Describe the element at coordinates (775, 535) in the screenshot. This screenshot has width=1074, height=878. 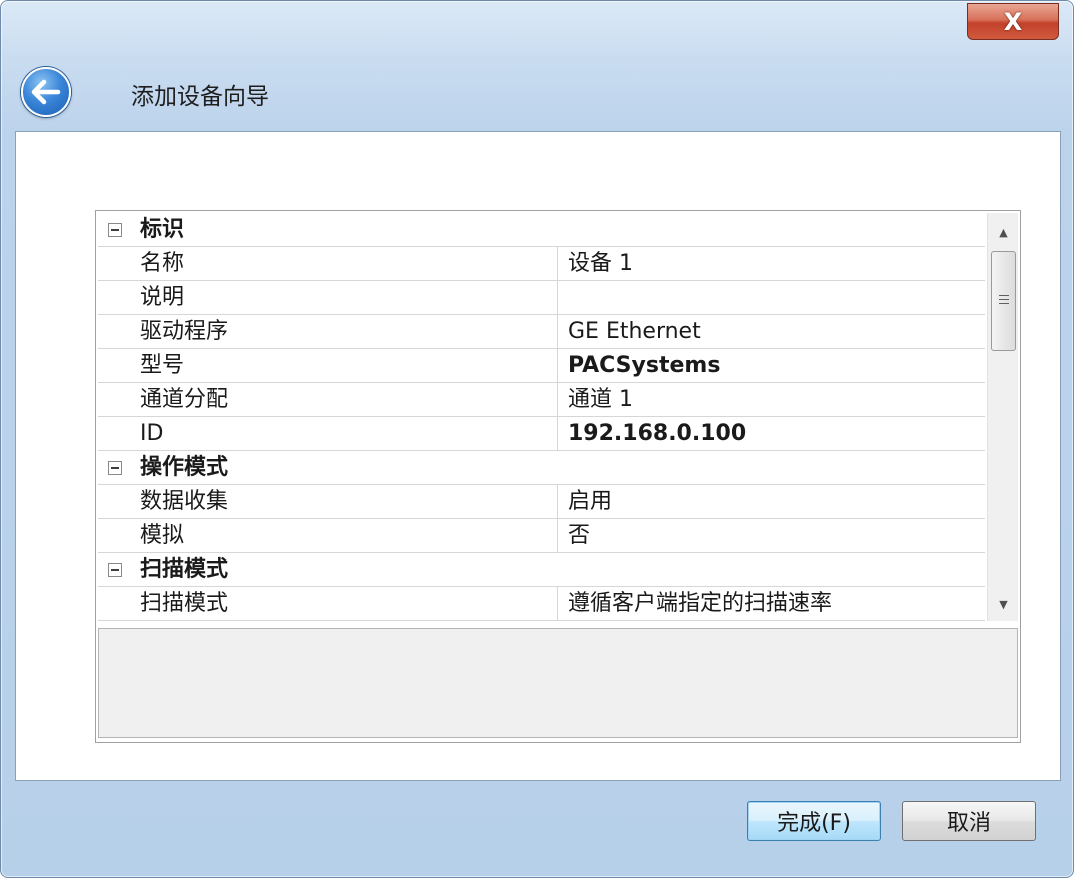
I see `property-value: 否` at that location.